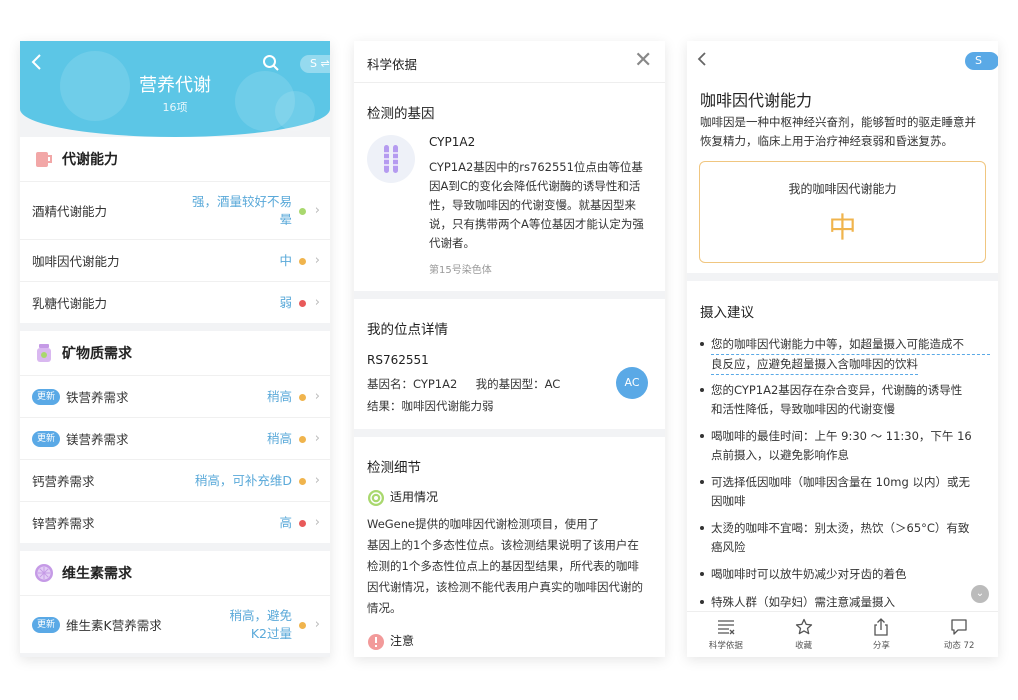 The width and height of the screenshot is (1018, 700). I want to click on star-icon, so click(804, 627).